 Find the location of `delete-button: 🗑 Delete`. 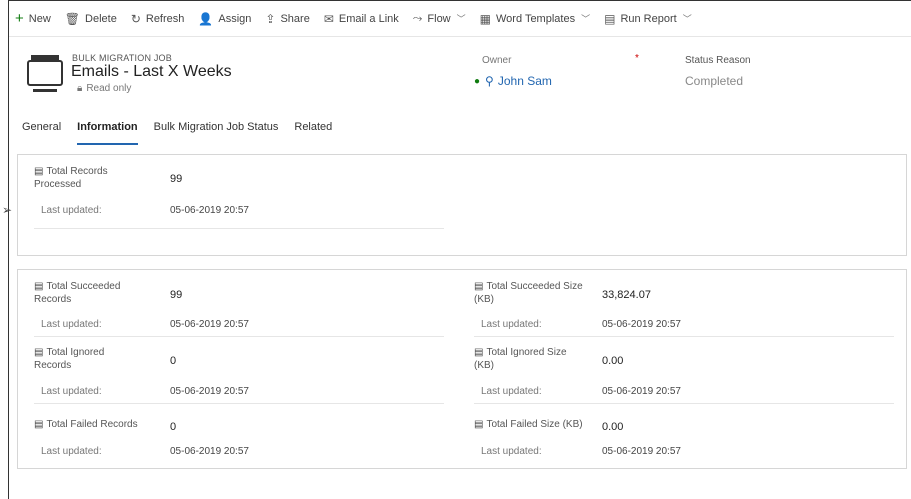

delete-button: 🗑 Delete is located at coordinates (91, 19).